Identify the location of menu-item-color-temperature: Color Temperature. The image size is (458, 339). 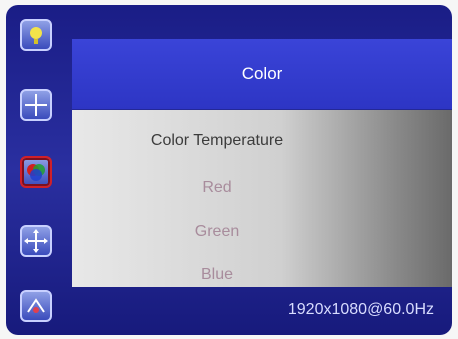
(217, 141).